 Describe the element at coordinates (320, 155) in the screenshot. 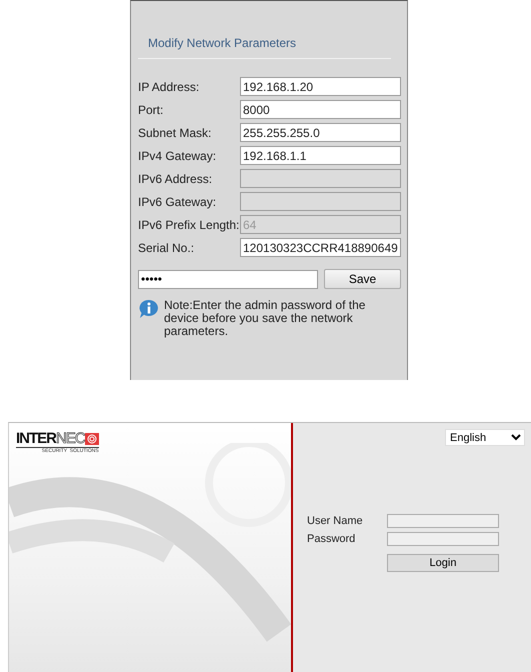

I see `input-field: 192.168.1.1` at that location.